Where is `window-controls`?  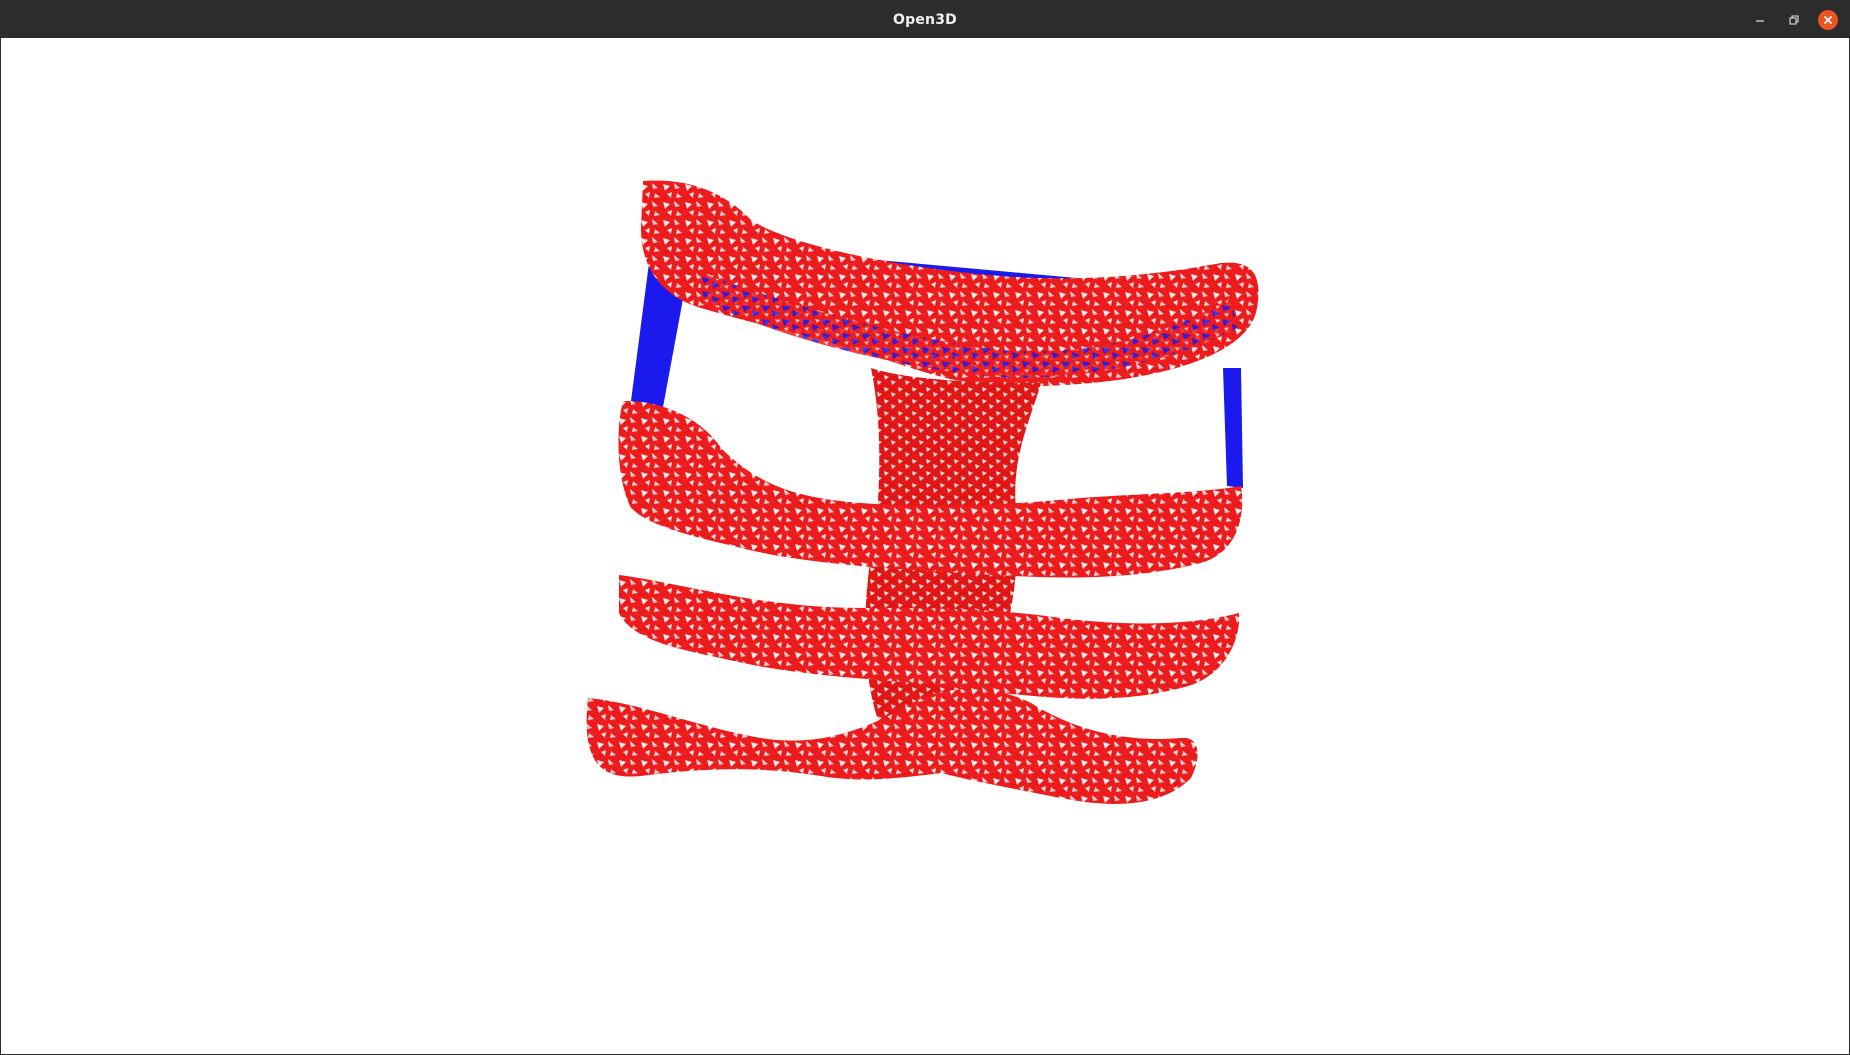
window-controls is located at coordinates (1794, 19).